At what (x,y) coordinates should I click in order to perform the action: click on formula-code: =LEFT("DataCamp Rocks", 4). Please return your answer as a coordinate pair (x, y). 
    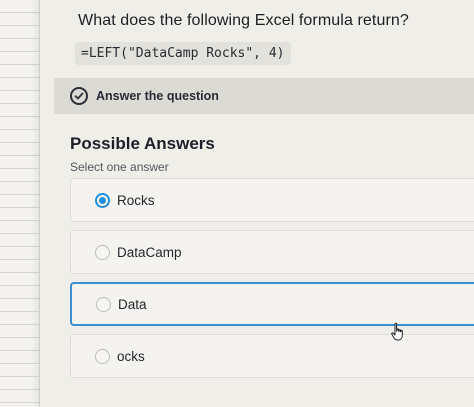
    Looking at the image, I should click on (183, 53).